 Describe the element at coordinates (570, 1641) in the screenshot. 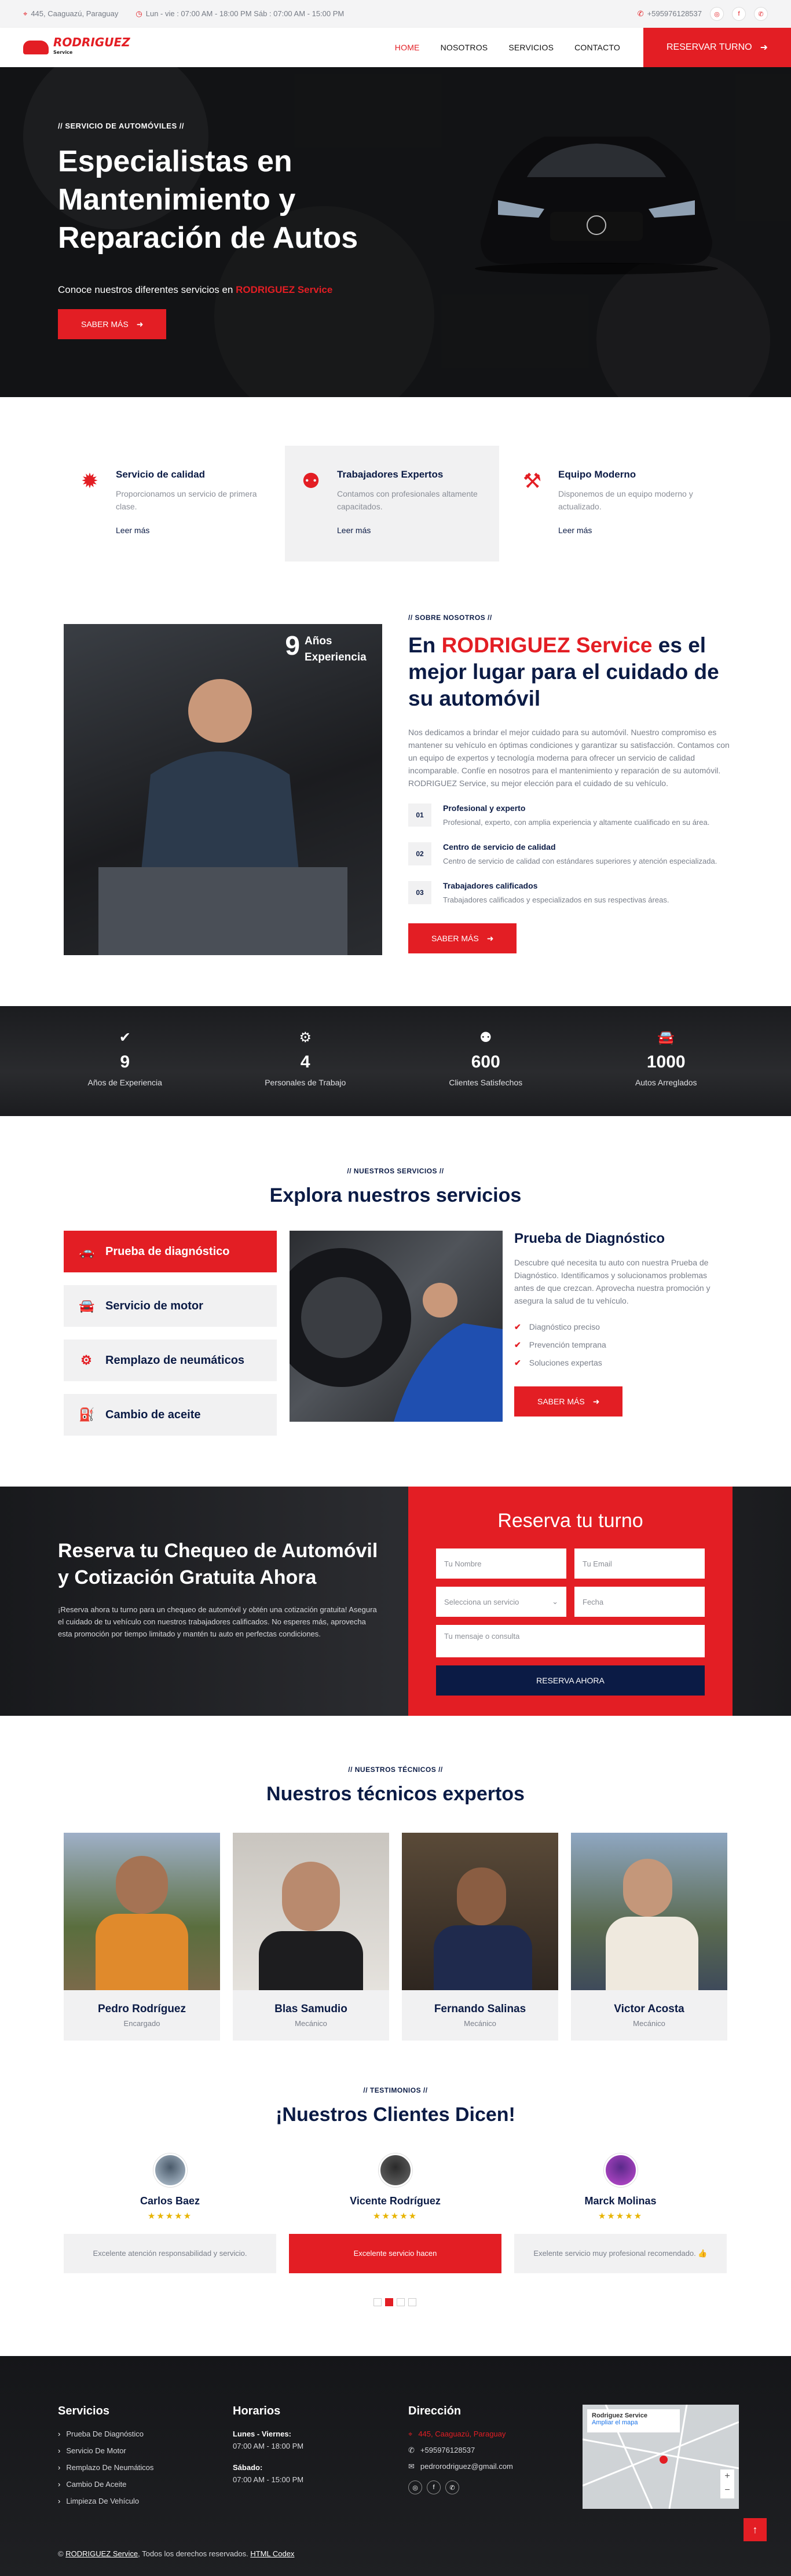

I see `message-textarea: Tu mensaje o consulta` at that location.